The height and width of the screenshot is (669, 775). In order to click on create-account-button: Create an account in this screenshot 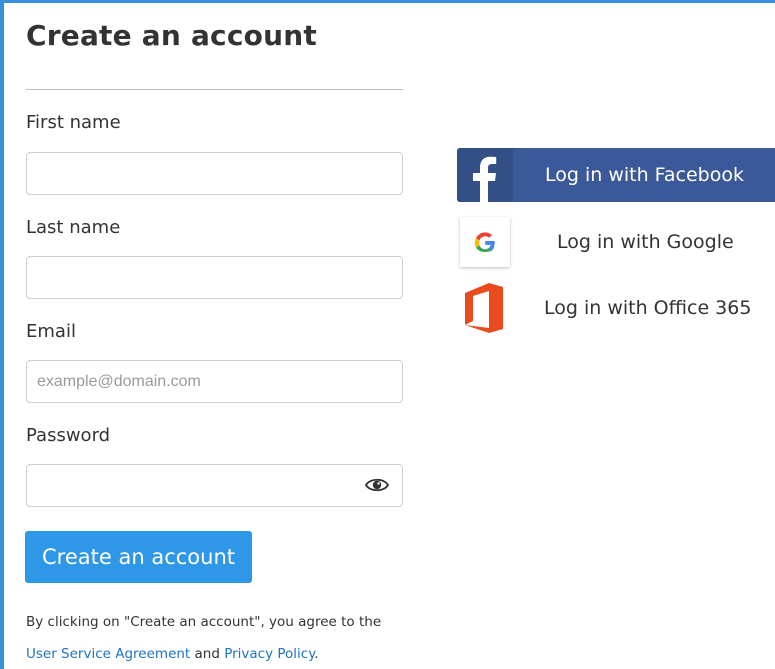, I will do `click(138, 557)`.